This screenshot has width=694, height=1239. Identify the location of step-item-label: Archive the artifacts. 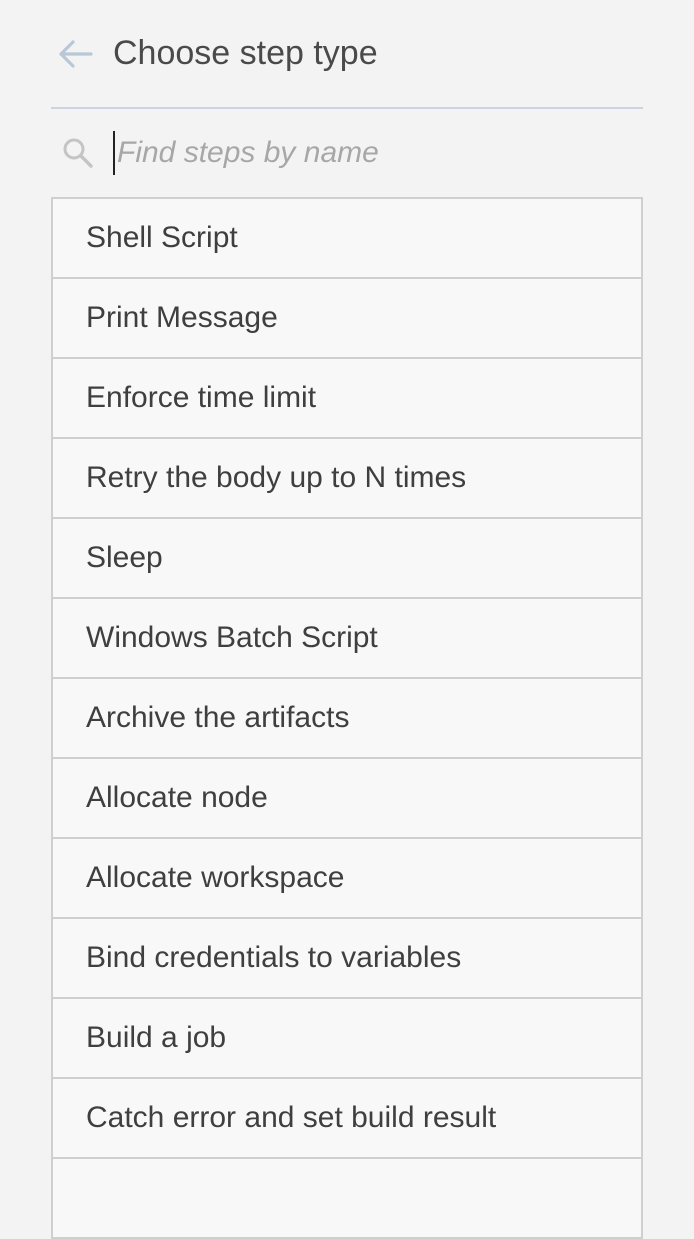
(218, 717).